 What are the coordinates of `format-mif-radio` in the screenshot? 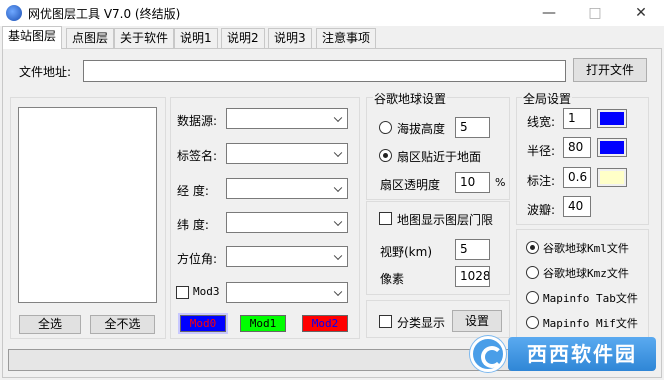 It's located at (532, 322).